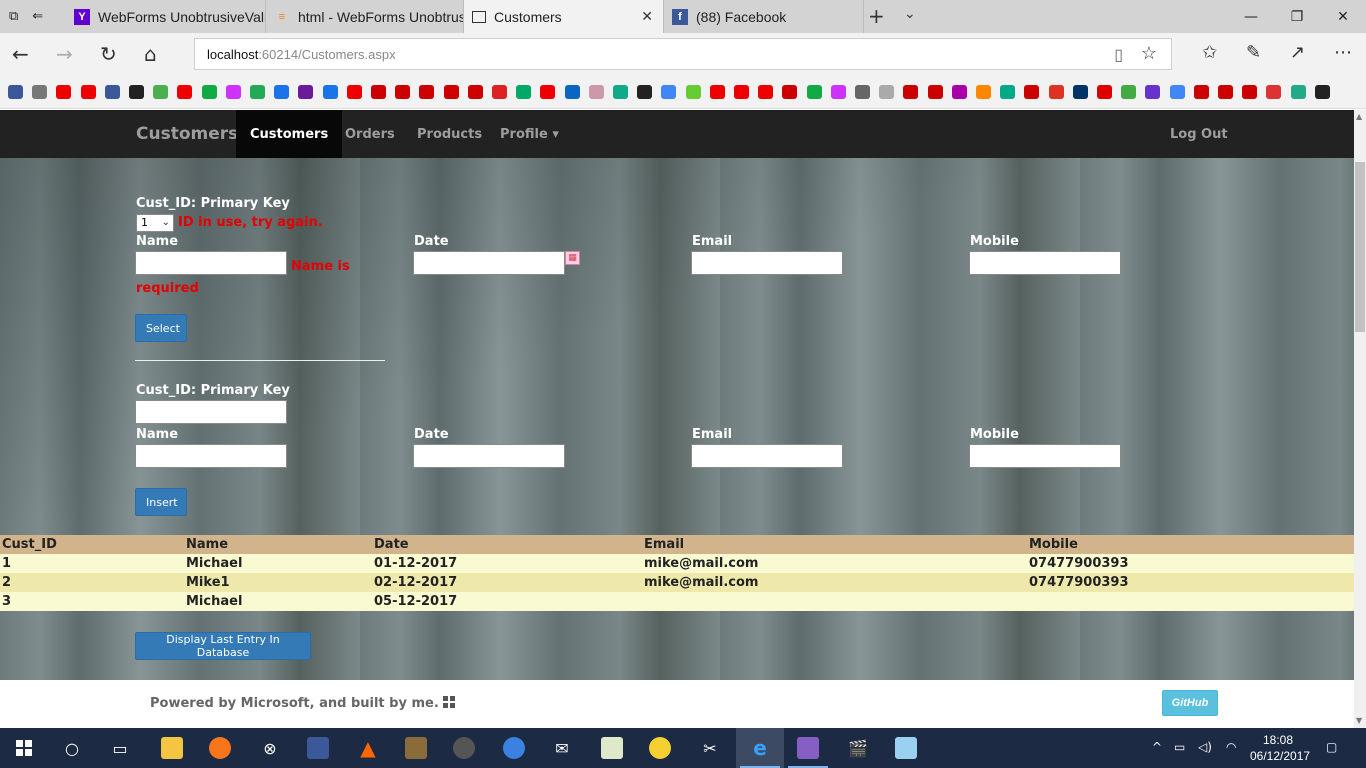  What do you see at coordinates (1343, 52) in the screenshot?
I see `more-icon: ⋯` at bounding box center [1343, 52].